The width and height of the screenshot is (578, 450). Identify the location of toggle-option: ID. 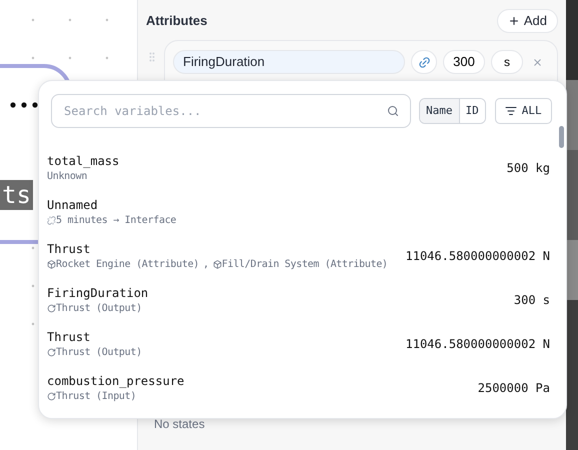
(471, 111).